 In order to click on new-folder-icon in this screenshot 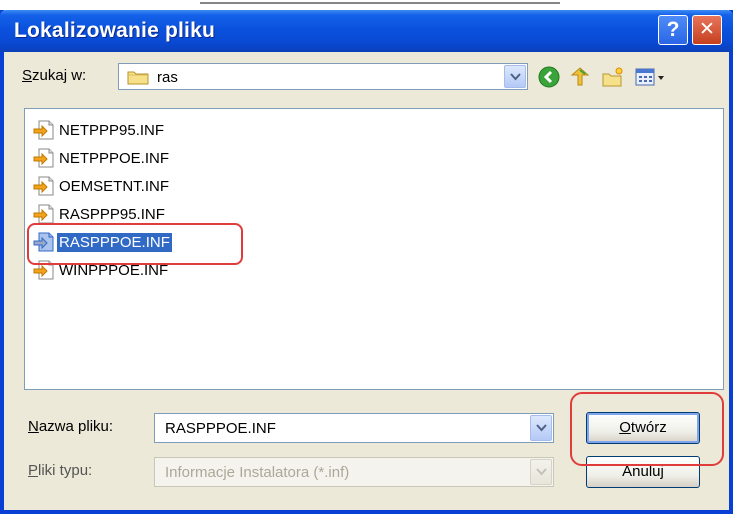, I will do `click(612, 77)`.